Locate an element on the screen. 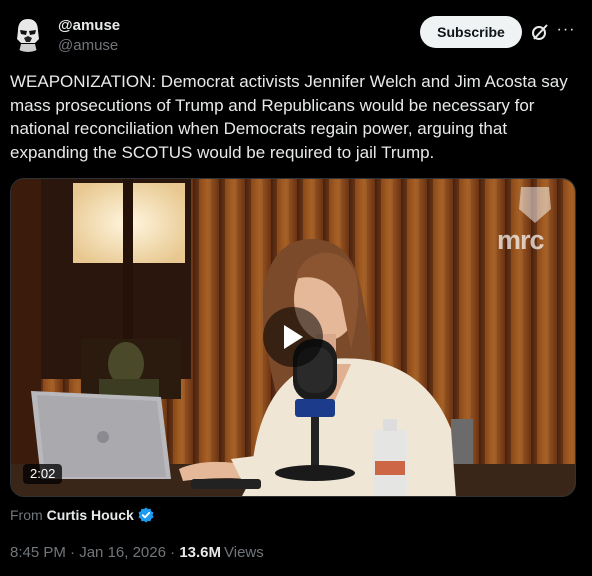  play-icon is located at coordinates (293, 337).